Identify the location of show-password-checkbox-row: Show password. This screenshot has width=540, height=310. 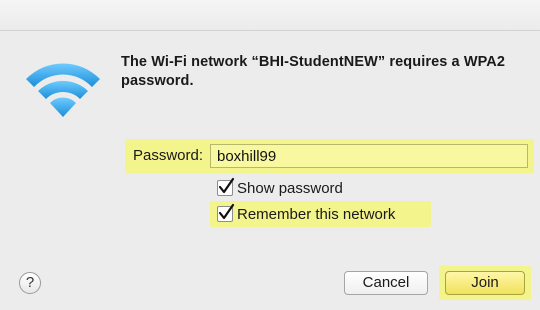
(280, 187).